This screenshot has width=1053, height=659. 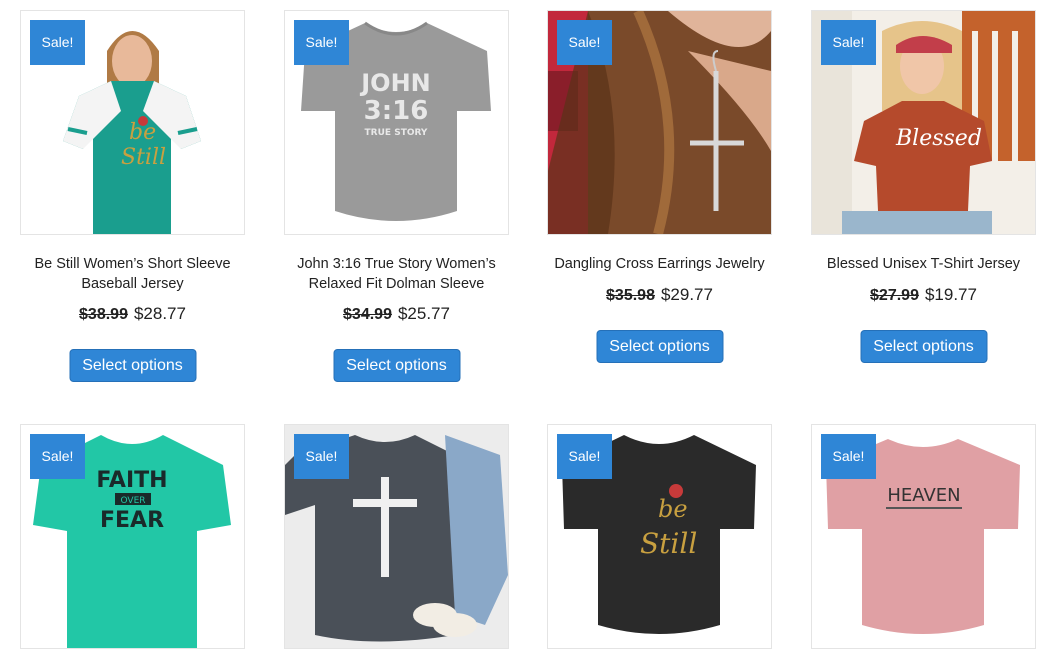 I want to click on price: $27.99 $19.77, so click(x=923, y=295).